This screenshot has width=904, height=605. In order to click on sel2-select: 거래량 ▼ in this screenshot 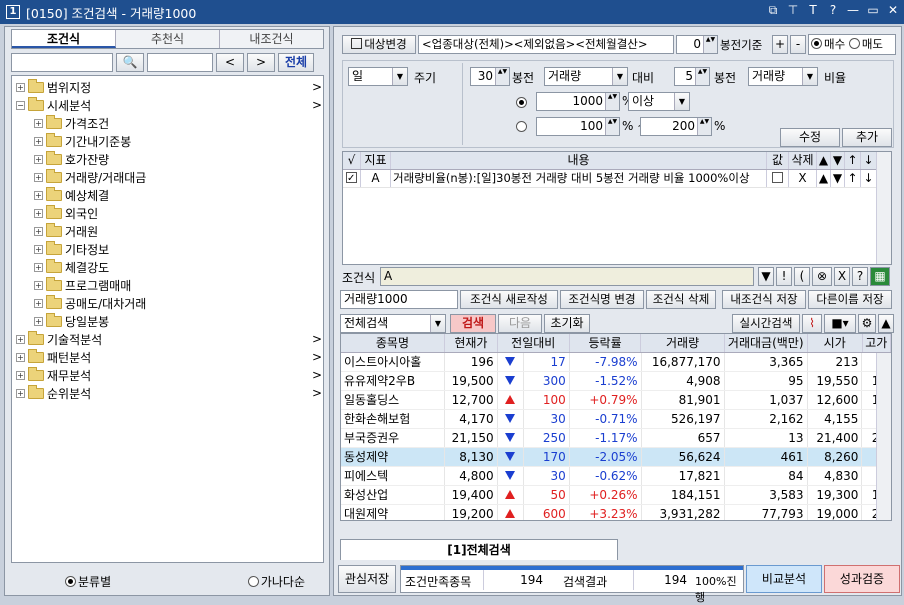, I will do `click(783, 76)`.